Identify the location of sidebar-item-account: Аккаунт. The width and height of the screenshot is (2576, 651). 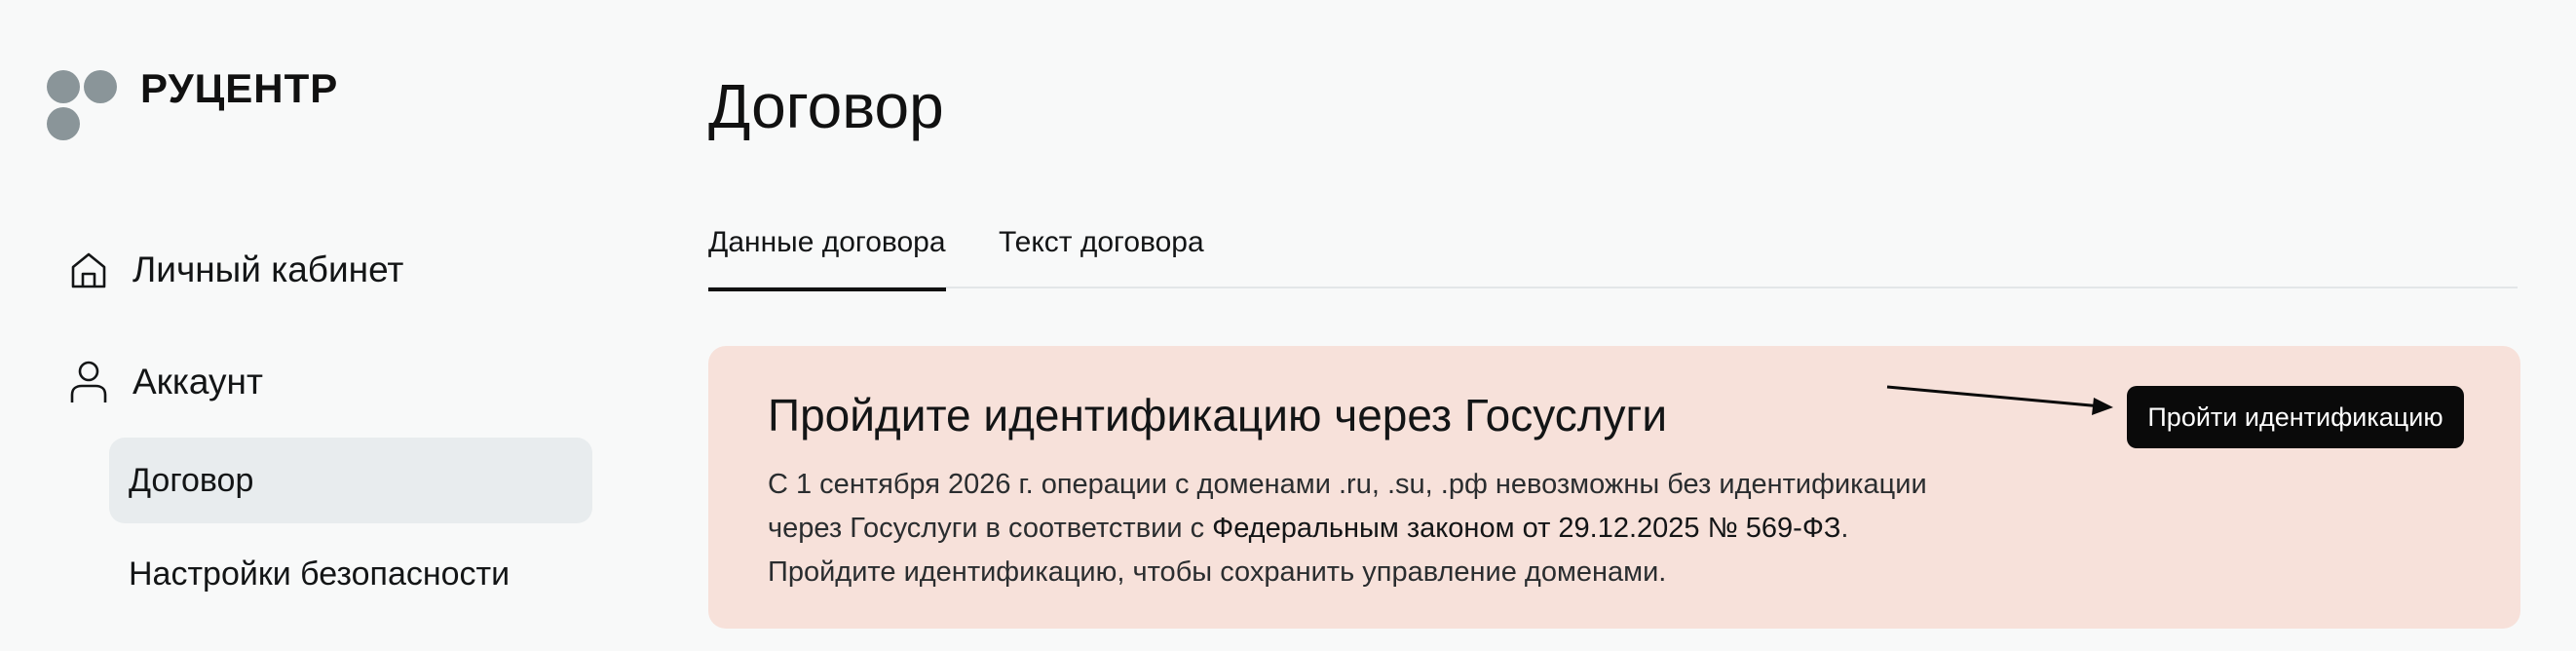
(164, 382).